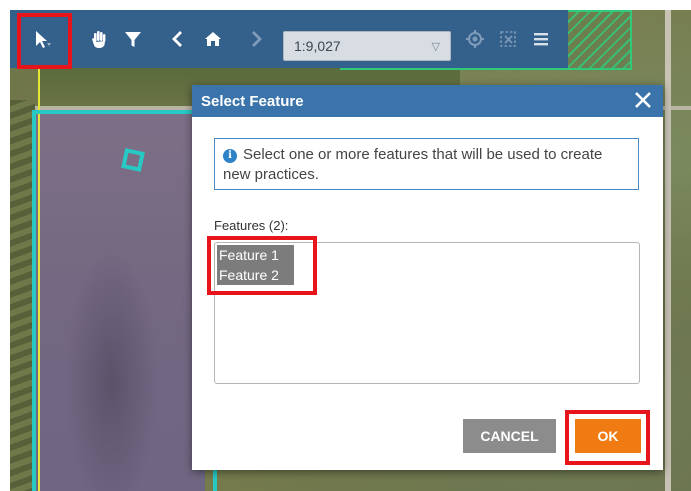 This screenshot has height=491, width=691. I want to click on map-small-feature, so click(133, 160).